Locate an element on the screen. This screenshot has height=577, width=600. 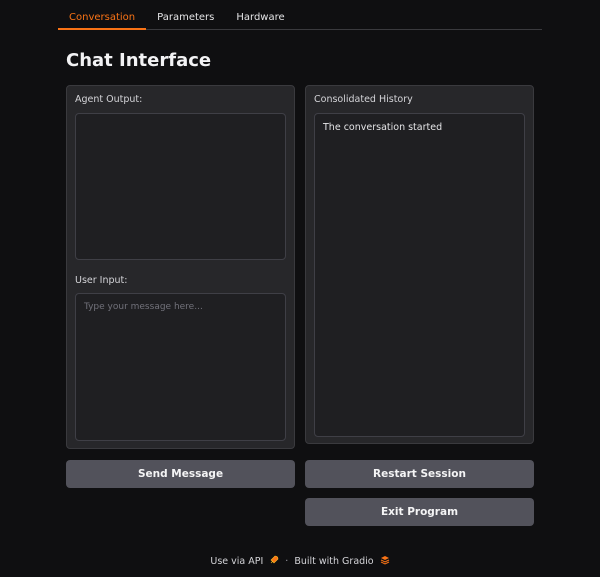
footer: Use via API · Built with Gradio is located at coordinates (300, 561).